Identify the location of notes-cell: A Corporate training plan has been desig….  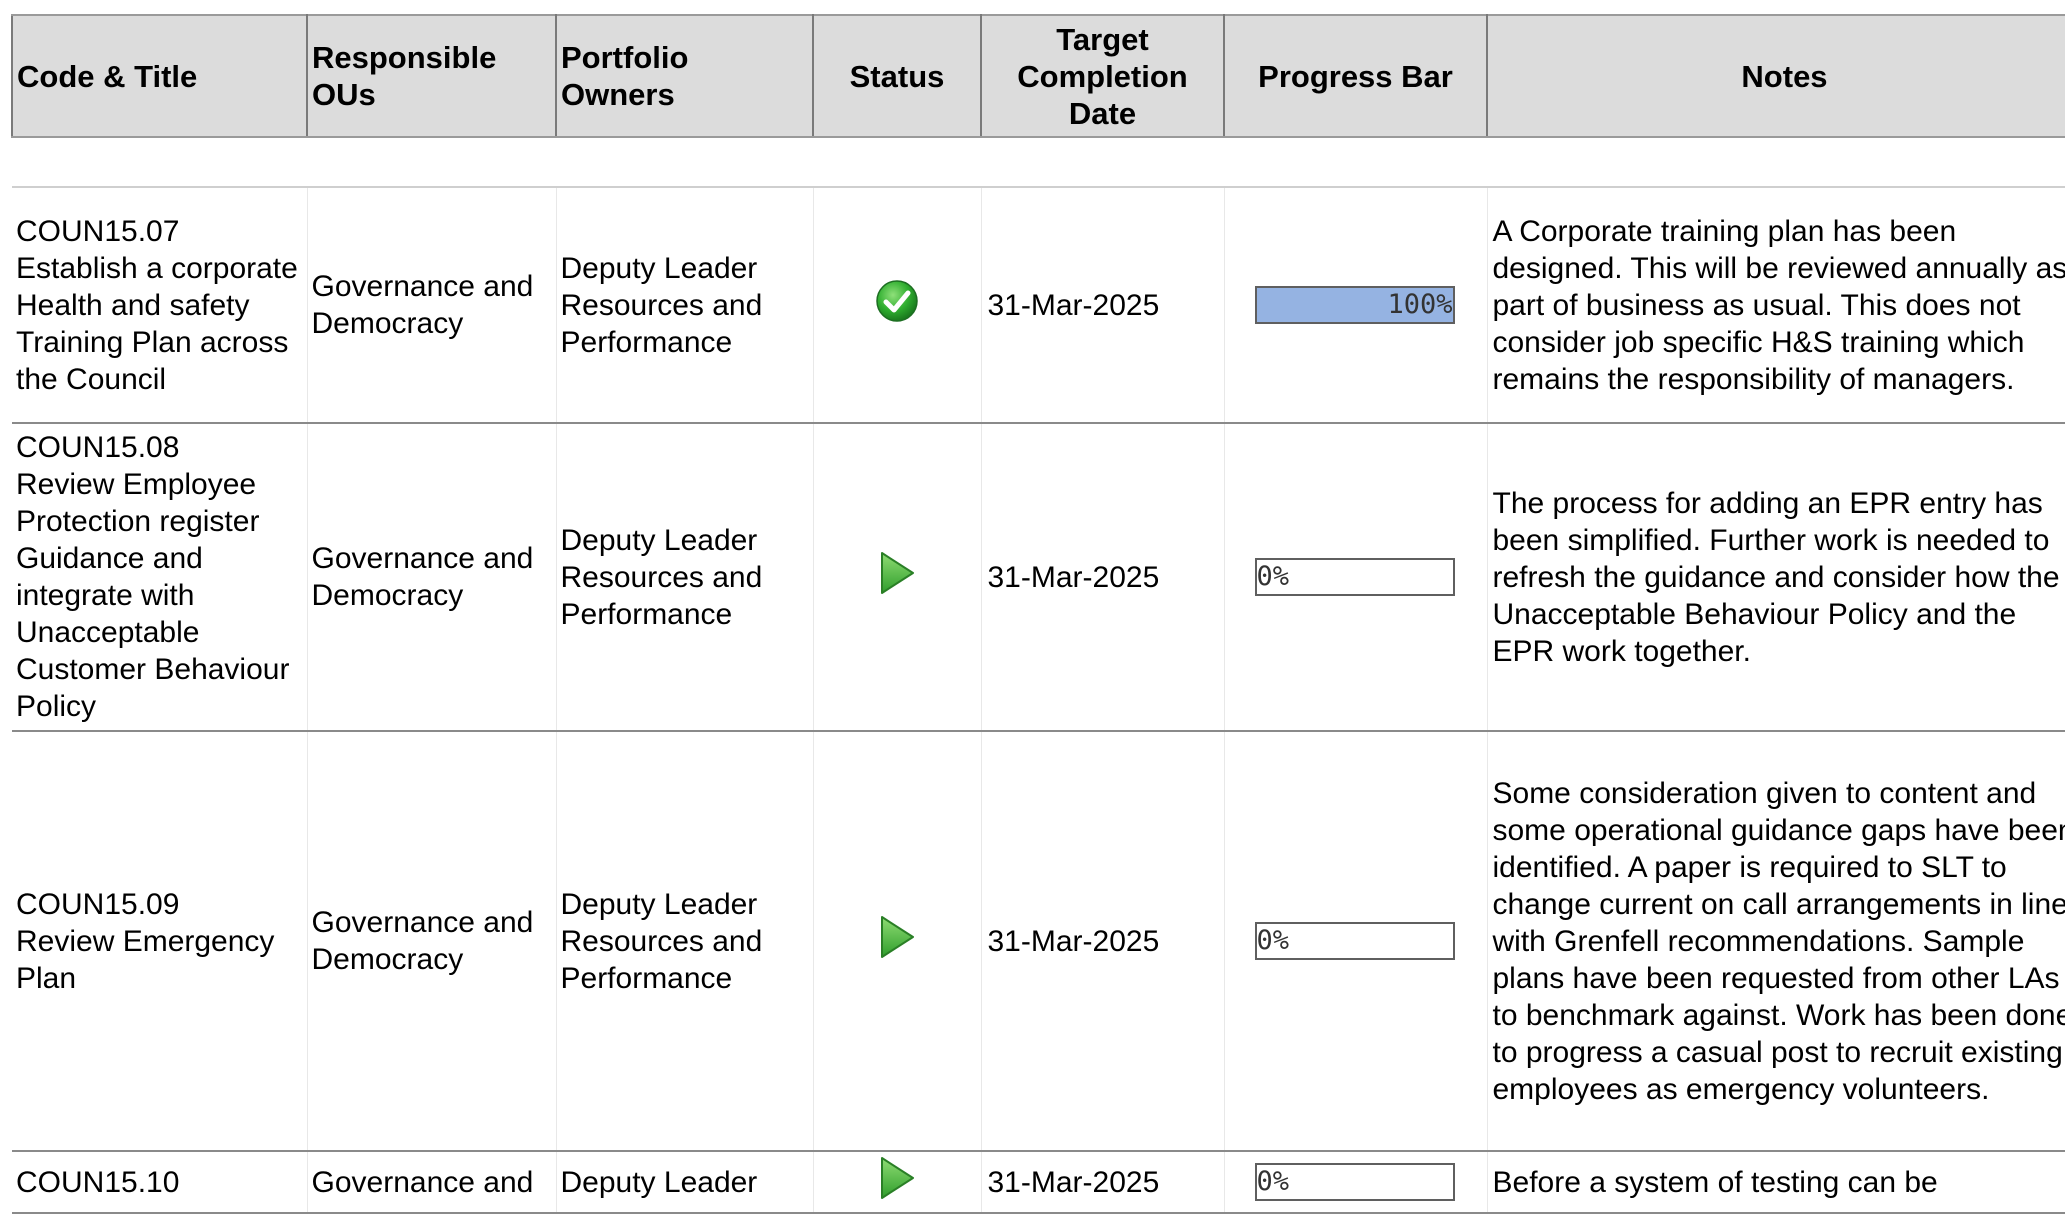
(1775, 305).